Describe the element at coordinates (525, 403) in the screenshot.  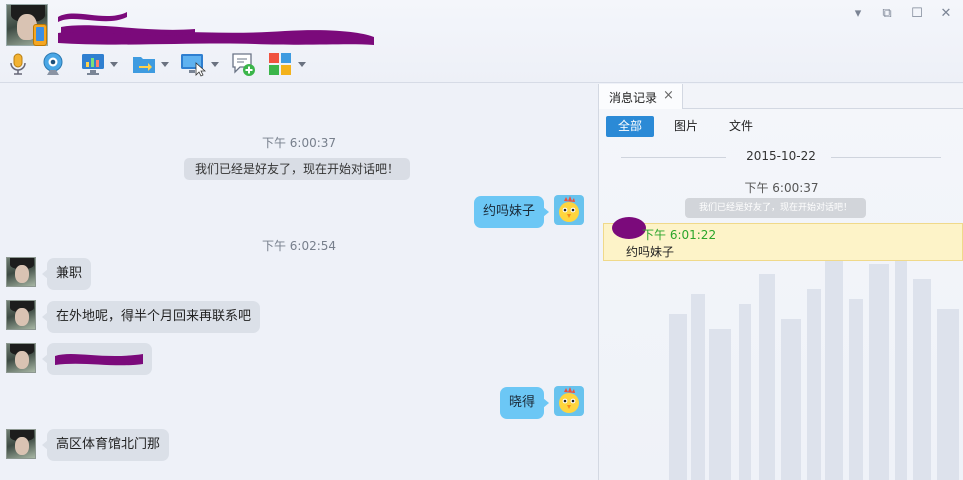
I see `outgoing-message-bubble: 晓得` at that location.